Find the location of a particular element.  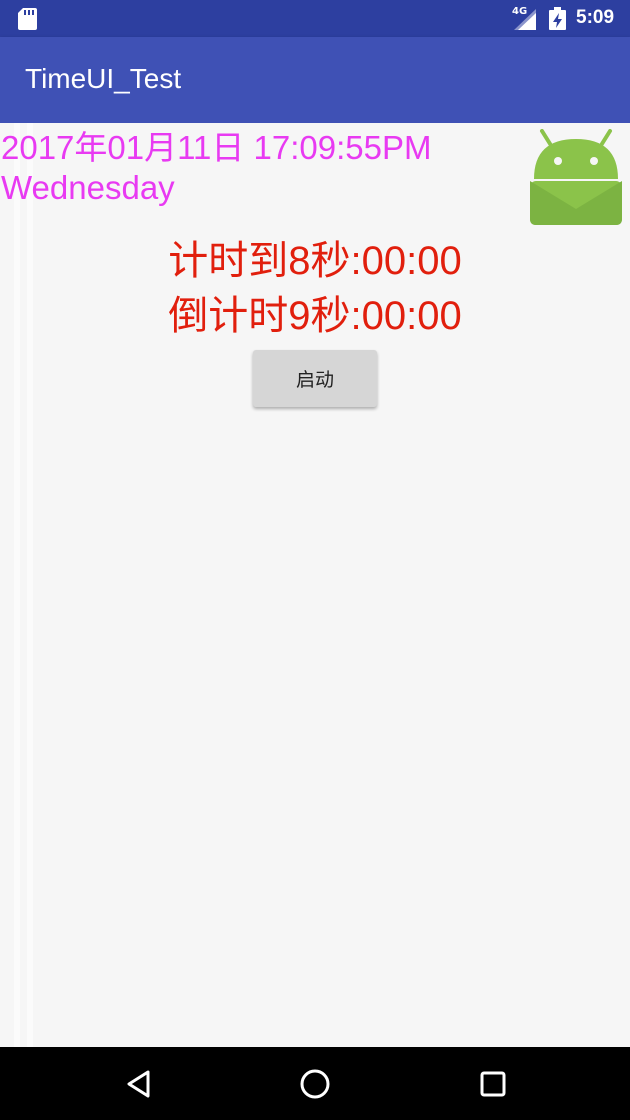

app-title: TimeUI_Test is located at coordinates (103, 78).